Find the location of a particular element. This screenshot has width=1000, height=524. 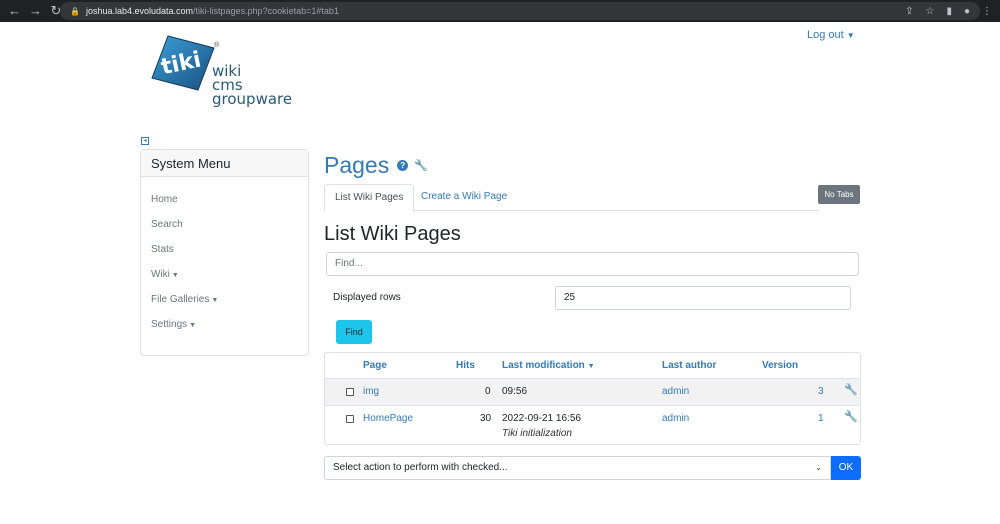

help-icon: ? is located at coordinates (403, 165).